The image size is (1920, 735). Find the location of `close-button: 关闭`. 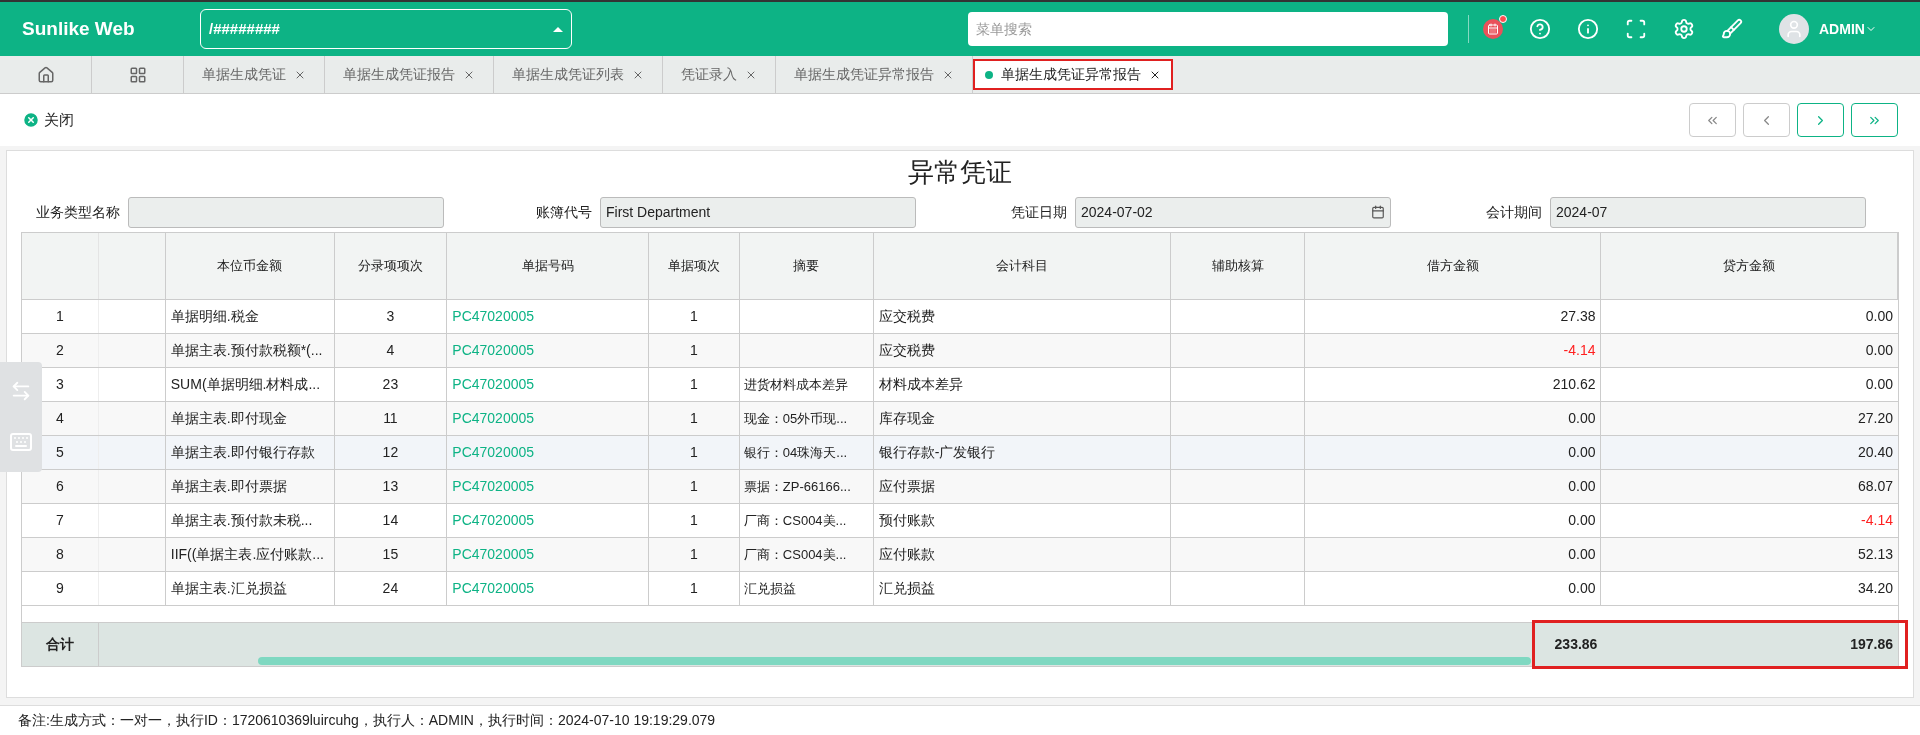

close-button: 关闭 is located at coordinates (48, 120).